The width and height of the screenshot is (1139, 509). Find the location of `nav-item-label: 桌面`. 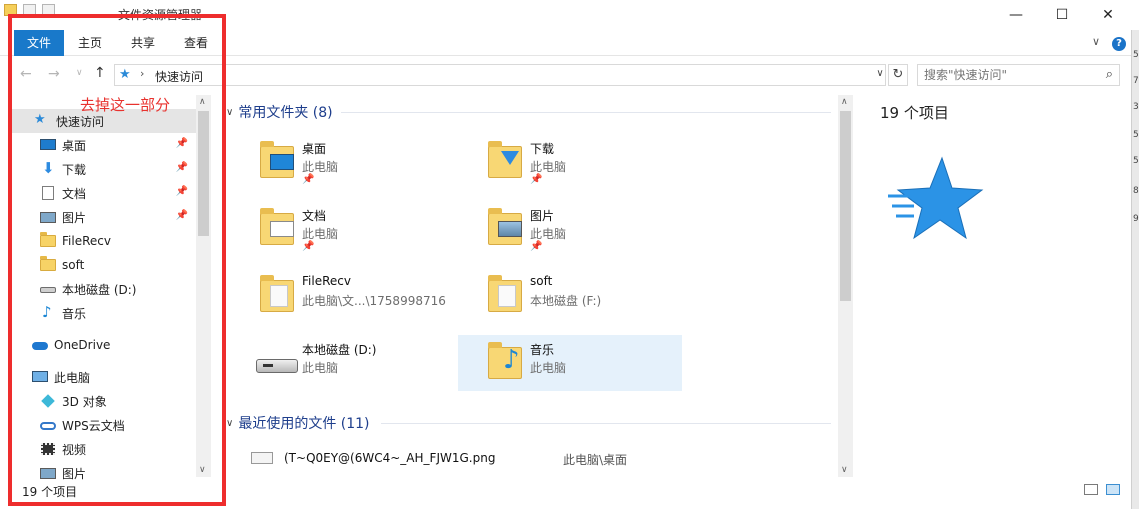

nav-item-label: 桌面 is located at coordinates (74, 145).